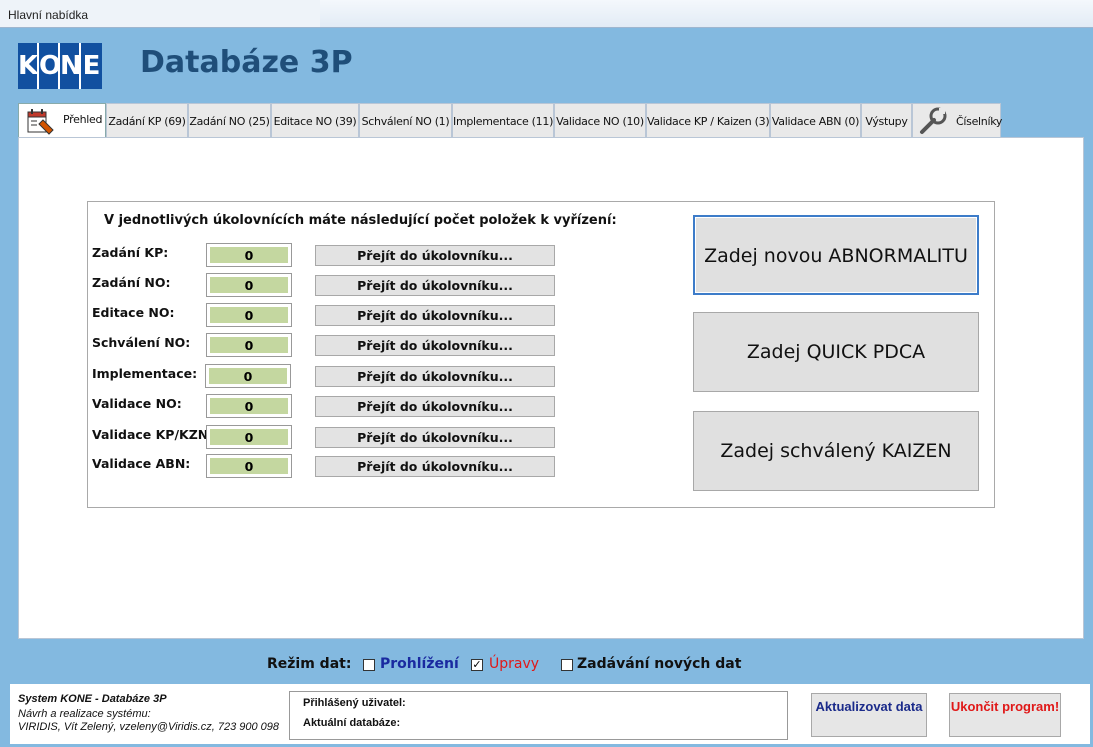  I want to click on browse-mode-label: Prohlížení, so click(419, 664).